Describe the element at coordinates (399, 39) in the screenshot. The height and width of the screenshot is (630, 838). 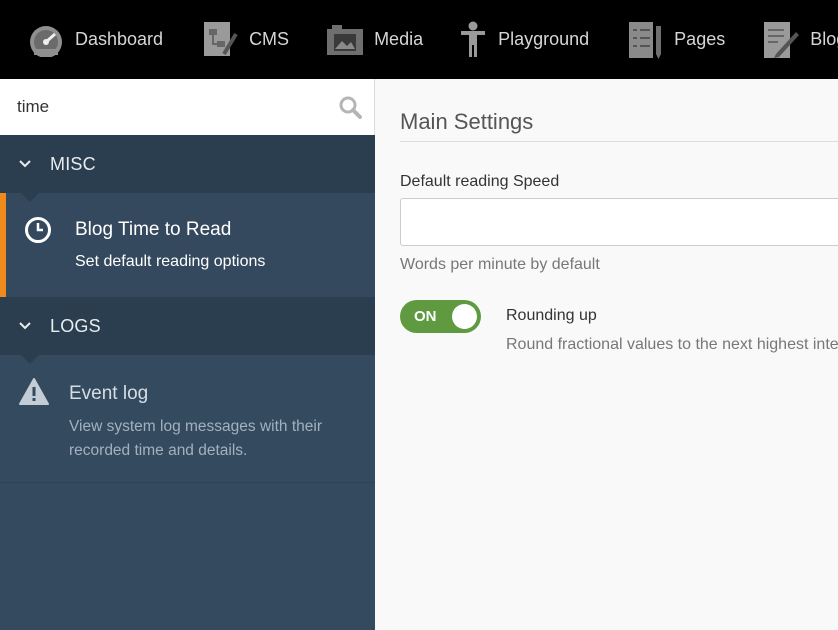
I see `nav-label: Media` at that location.